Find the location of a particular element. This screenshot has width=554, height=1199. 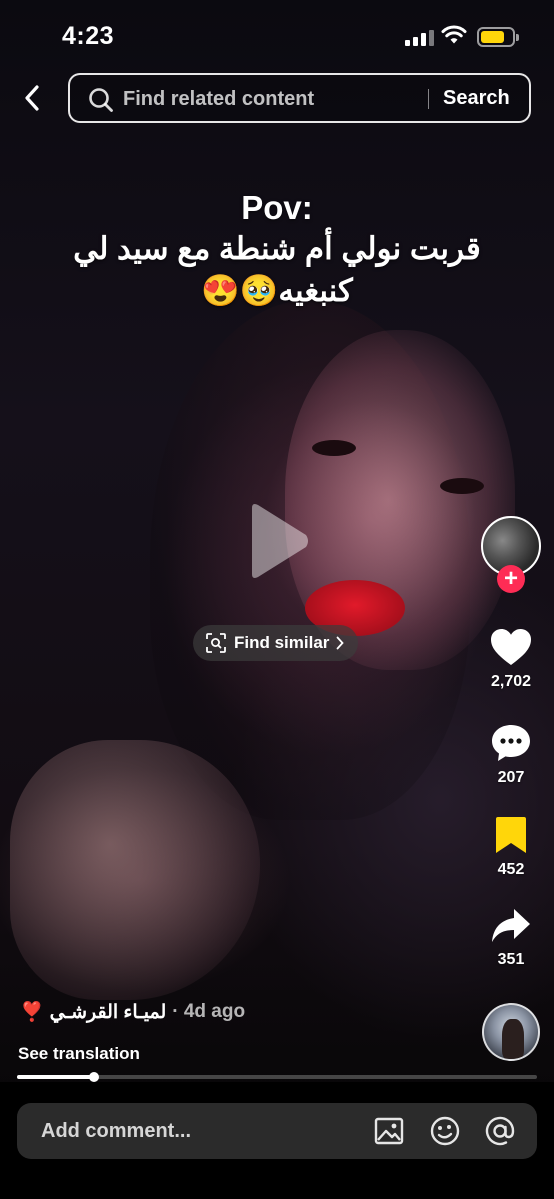

share-button: 351 is located at coordinates (511, 938).